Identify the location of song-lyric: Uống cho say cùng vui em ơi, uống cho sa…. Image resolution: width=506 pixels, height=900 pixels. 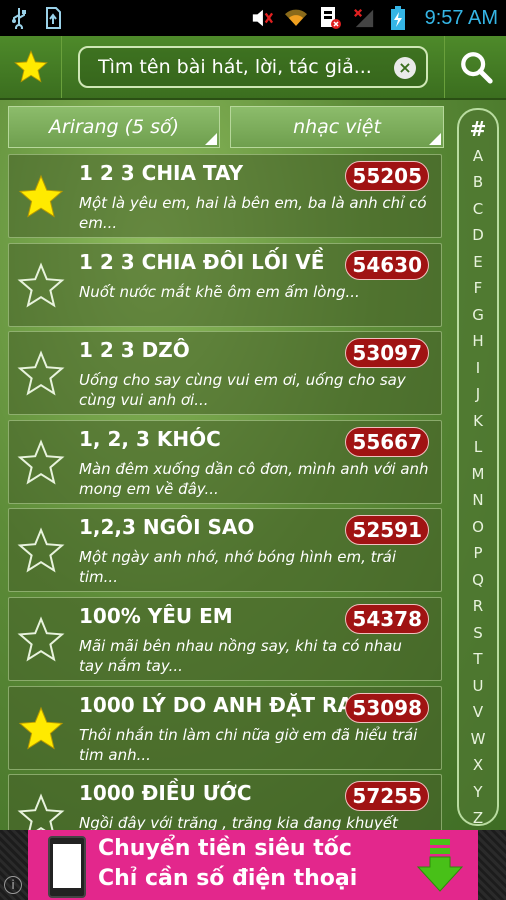
(242, 390).